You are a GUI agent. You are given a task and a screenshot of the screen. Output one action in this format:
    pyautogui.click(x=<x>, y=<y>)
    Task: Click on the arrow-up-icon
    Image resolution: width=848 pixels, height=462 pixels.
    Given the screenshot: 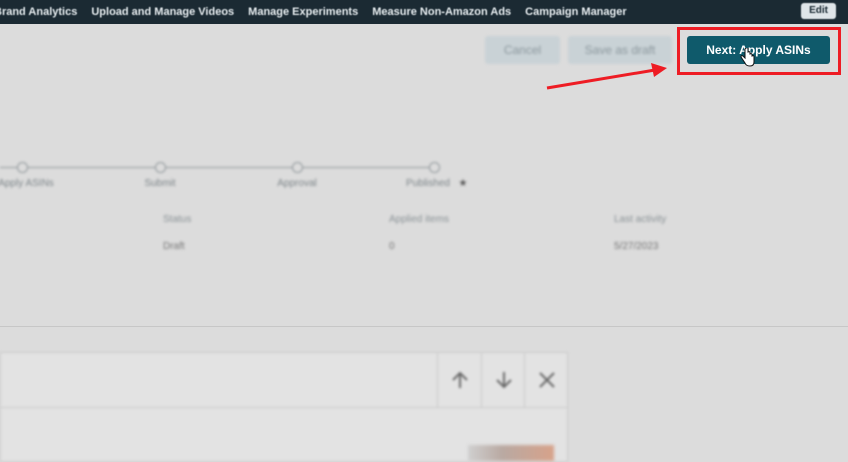 What is the action you would take?
    pyautogui.click(x=460, y=379)
    